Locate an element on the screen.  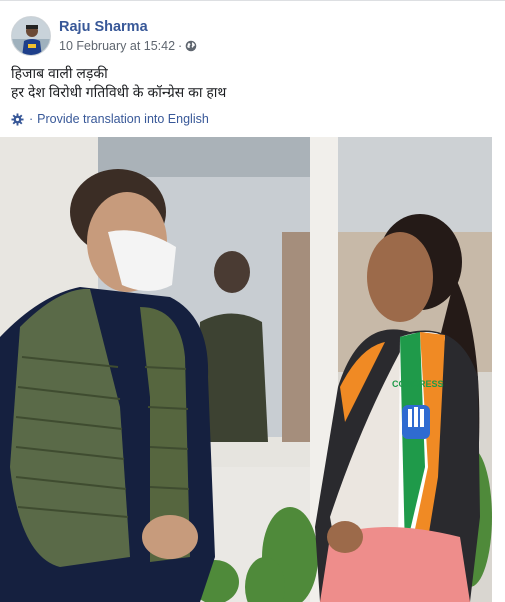
author-avatar is located at coordinates (31, 36).